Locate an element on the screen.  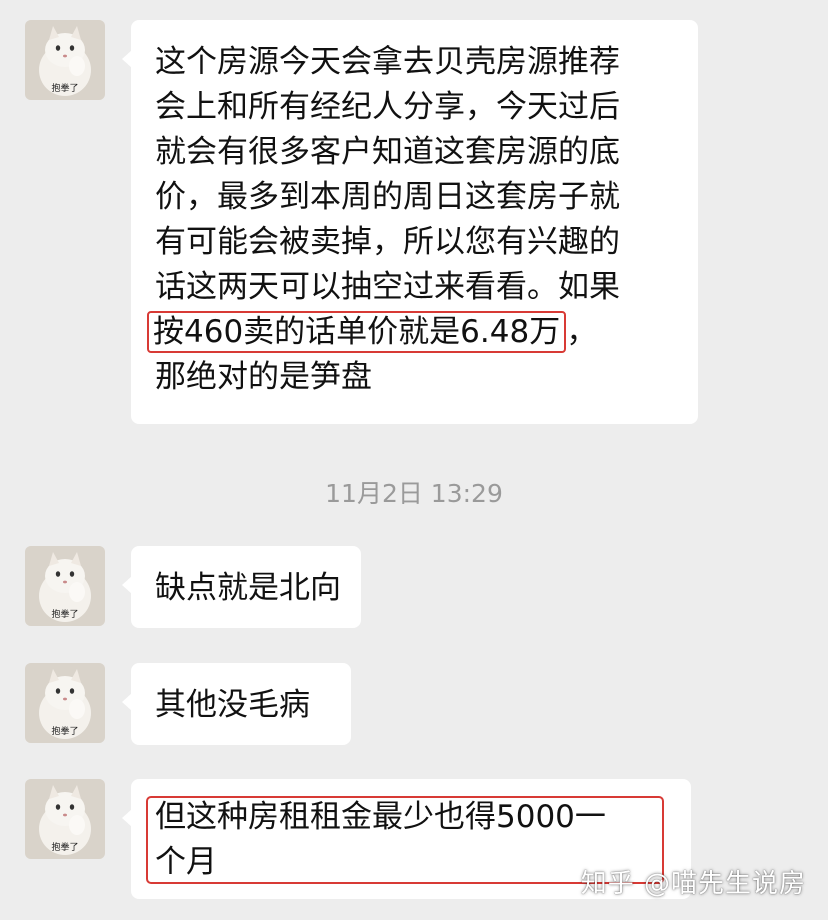
message-line-highlighted: 按460卖的话单价就是6.48万， is located at coordinates (410, 332).